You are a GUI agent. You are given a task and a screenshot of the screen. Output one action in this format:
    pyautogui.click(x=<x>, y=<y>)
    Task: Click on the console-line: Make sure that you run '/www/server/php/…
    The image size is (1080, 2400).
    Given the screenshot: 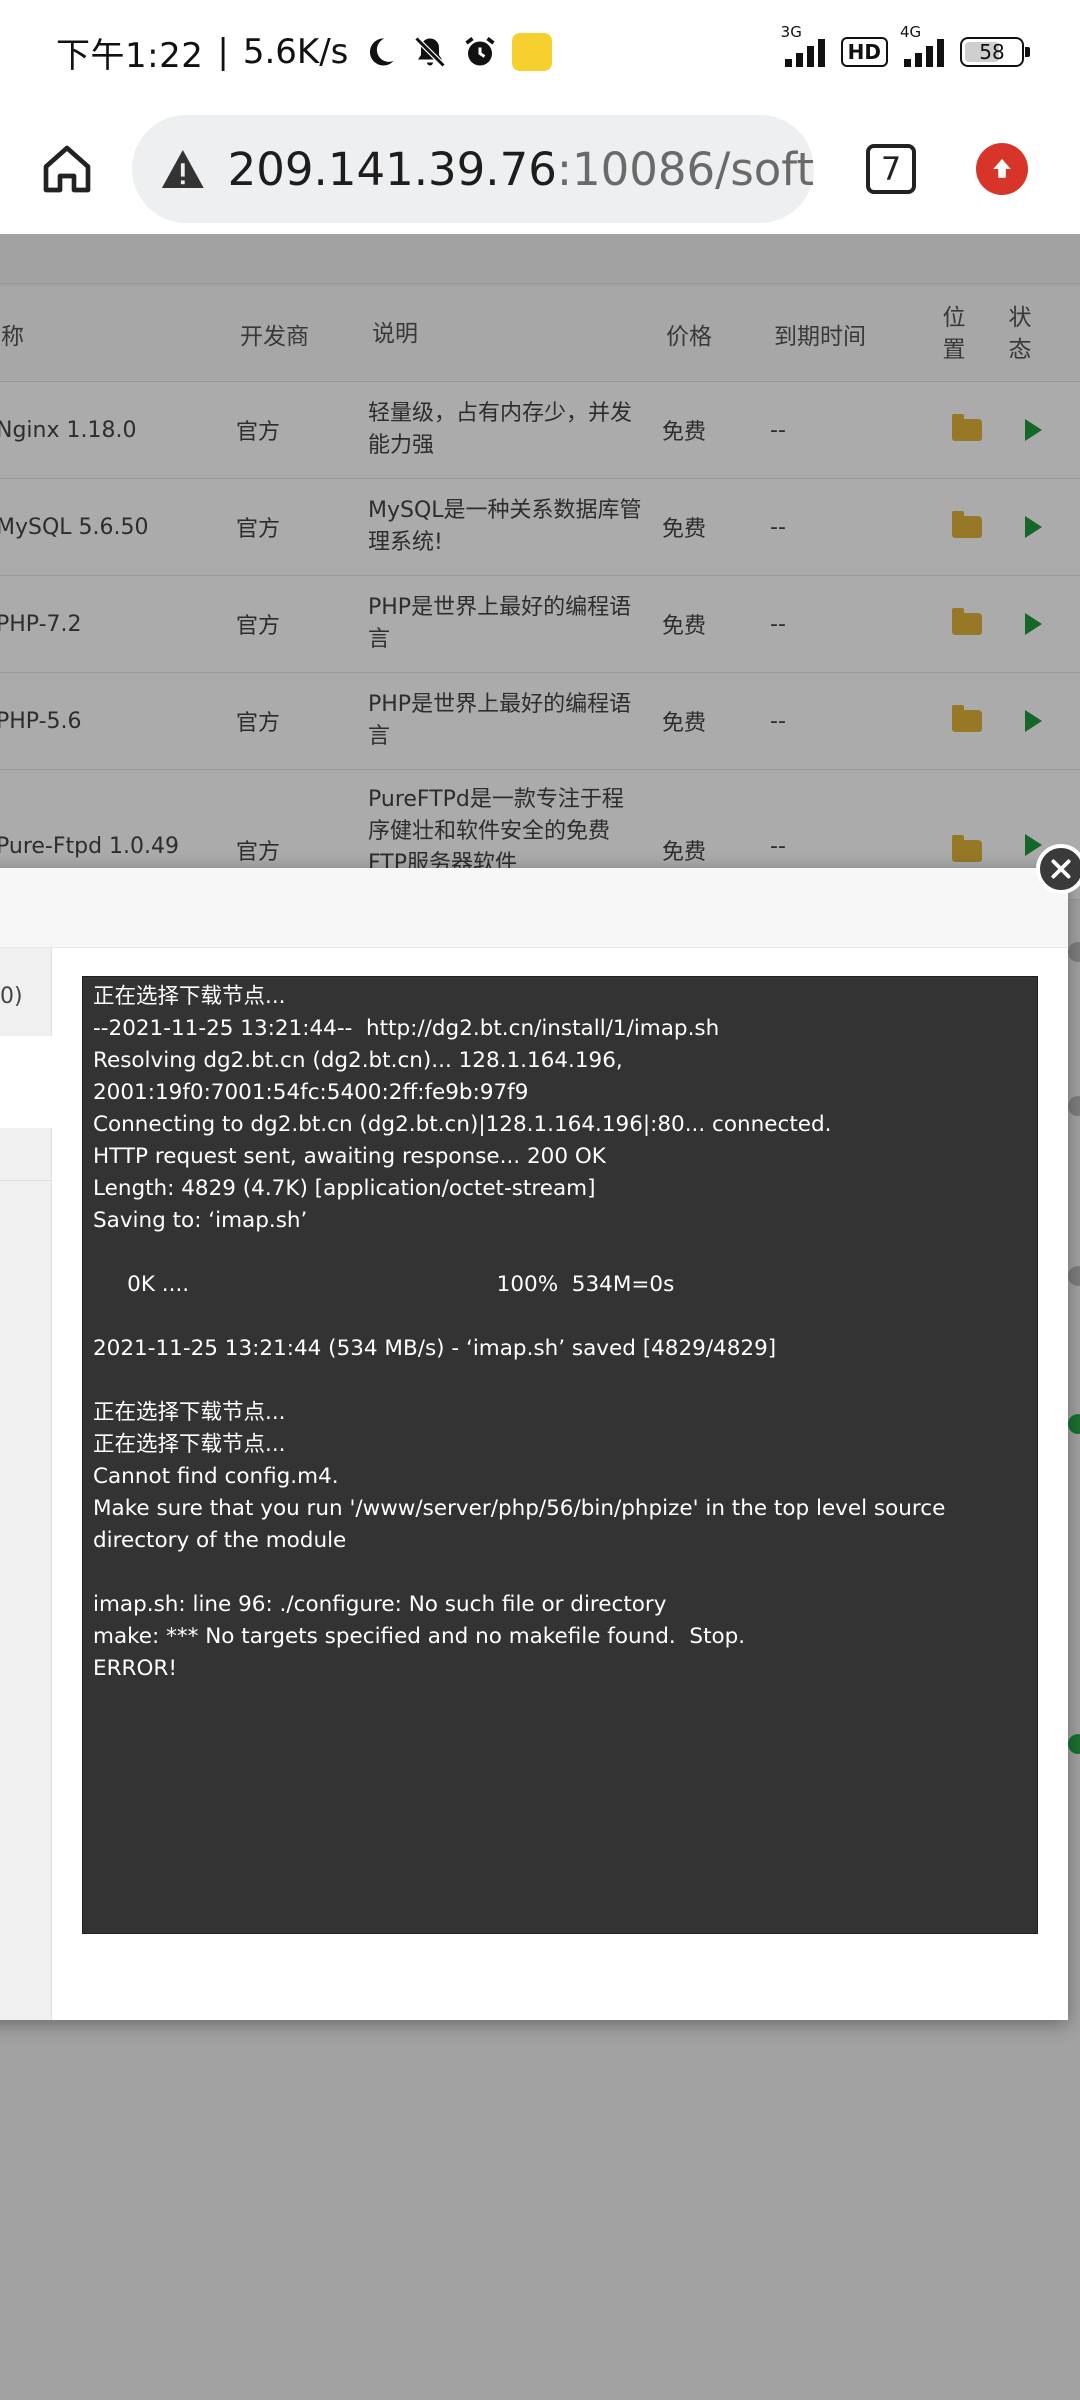 What is the action you would take?
    pyautogui.click(x=523, y=1524)
    